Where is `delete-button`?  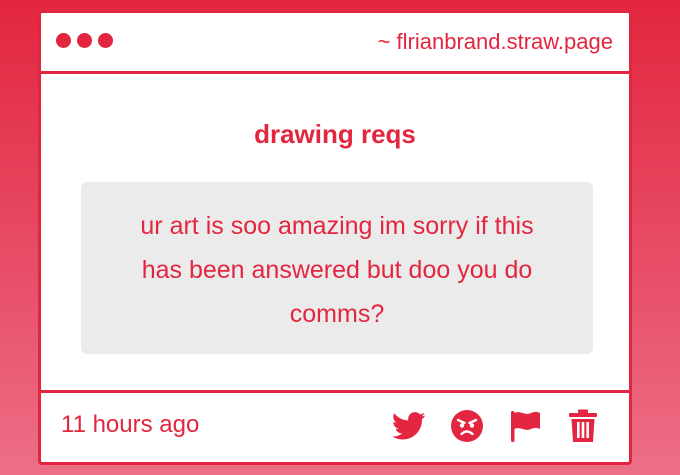
delete-button is located at coordinates (583, 426).